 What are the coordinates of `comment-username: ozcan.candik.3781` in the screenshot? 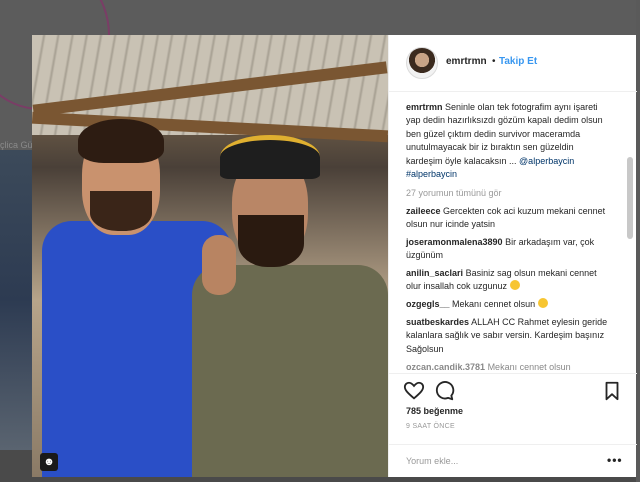 It's located at (445, 367).